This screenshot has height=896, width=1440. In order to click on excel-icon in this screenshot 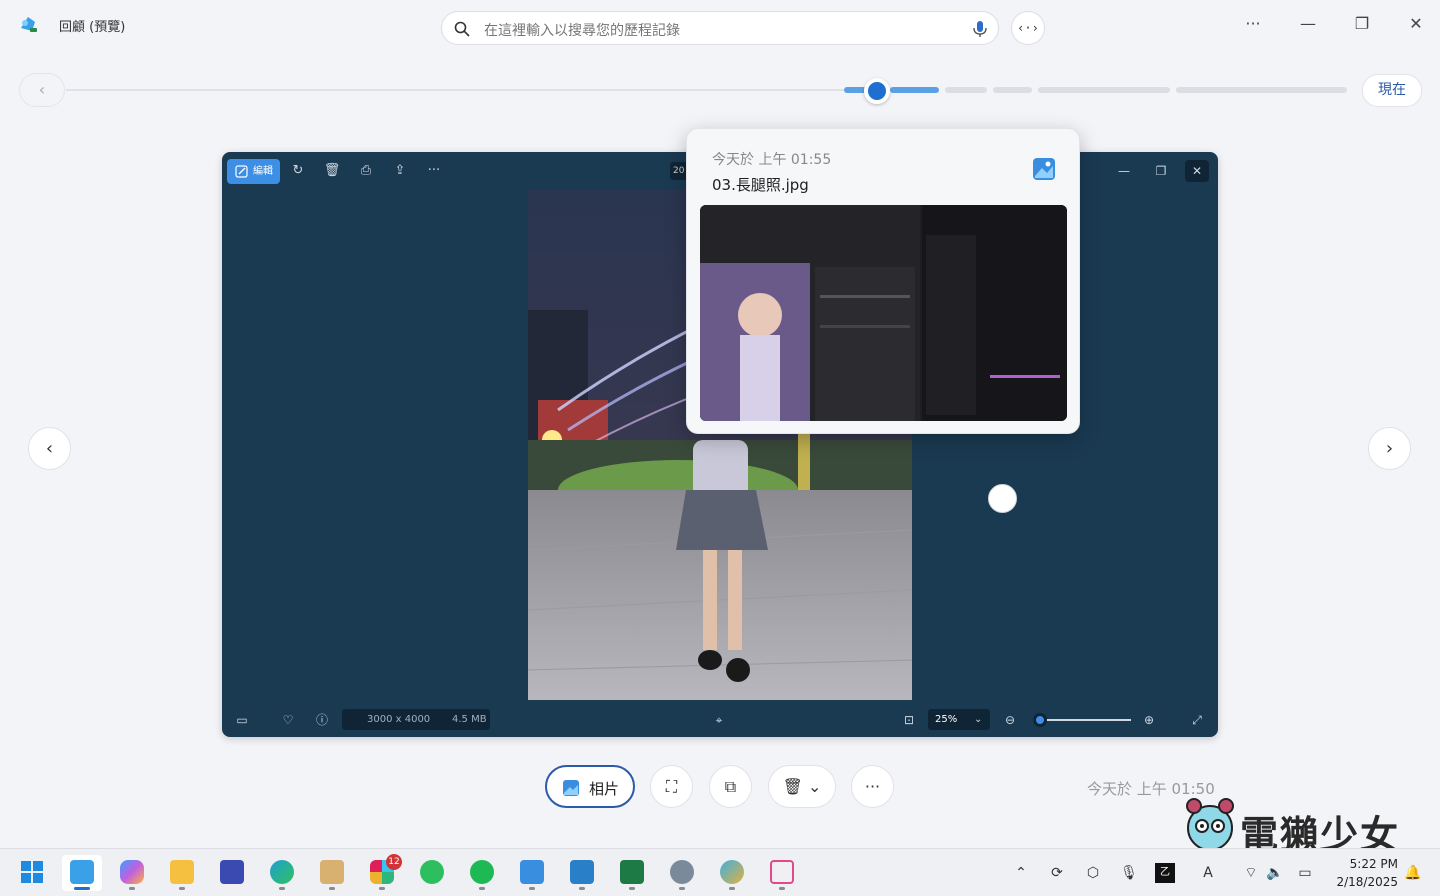, I will do `click(632, 872)`.